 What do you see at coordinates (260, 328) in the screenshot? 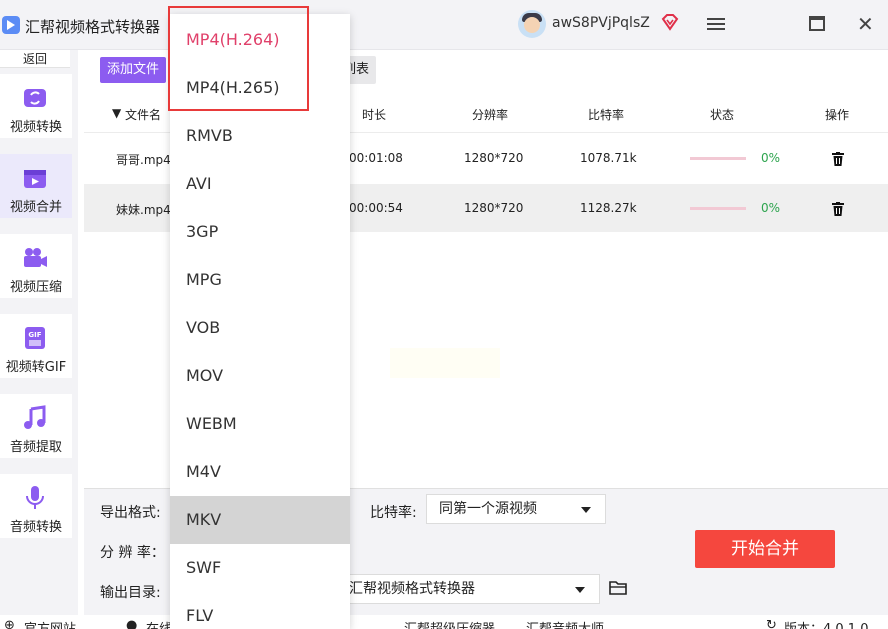
I see `format-option: VOB` at bounding box center [260, 328].